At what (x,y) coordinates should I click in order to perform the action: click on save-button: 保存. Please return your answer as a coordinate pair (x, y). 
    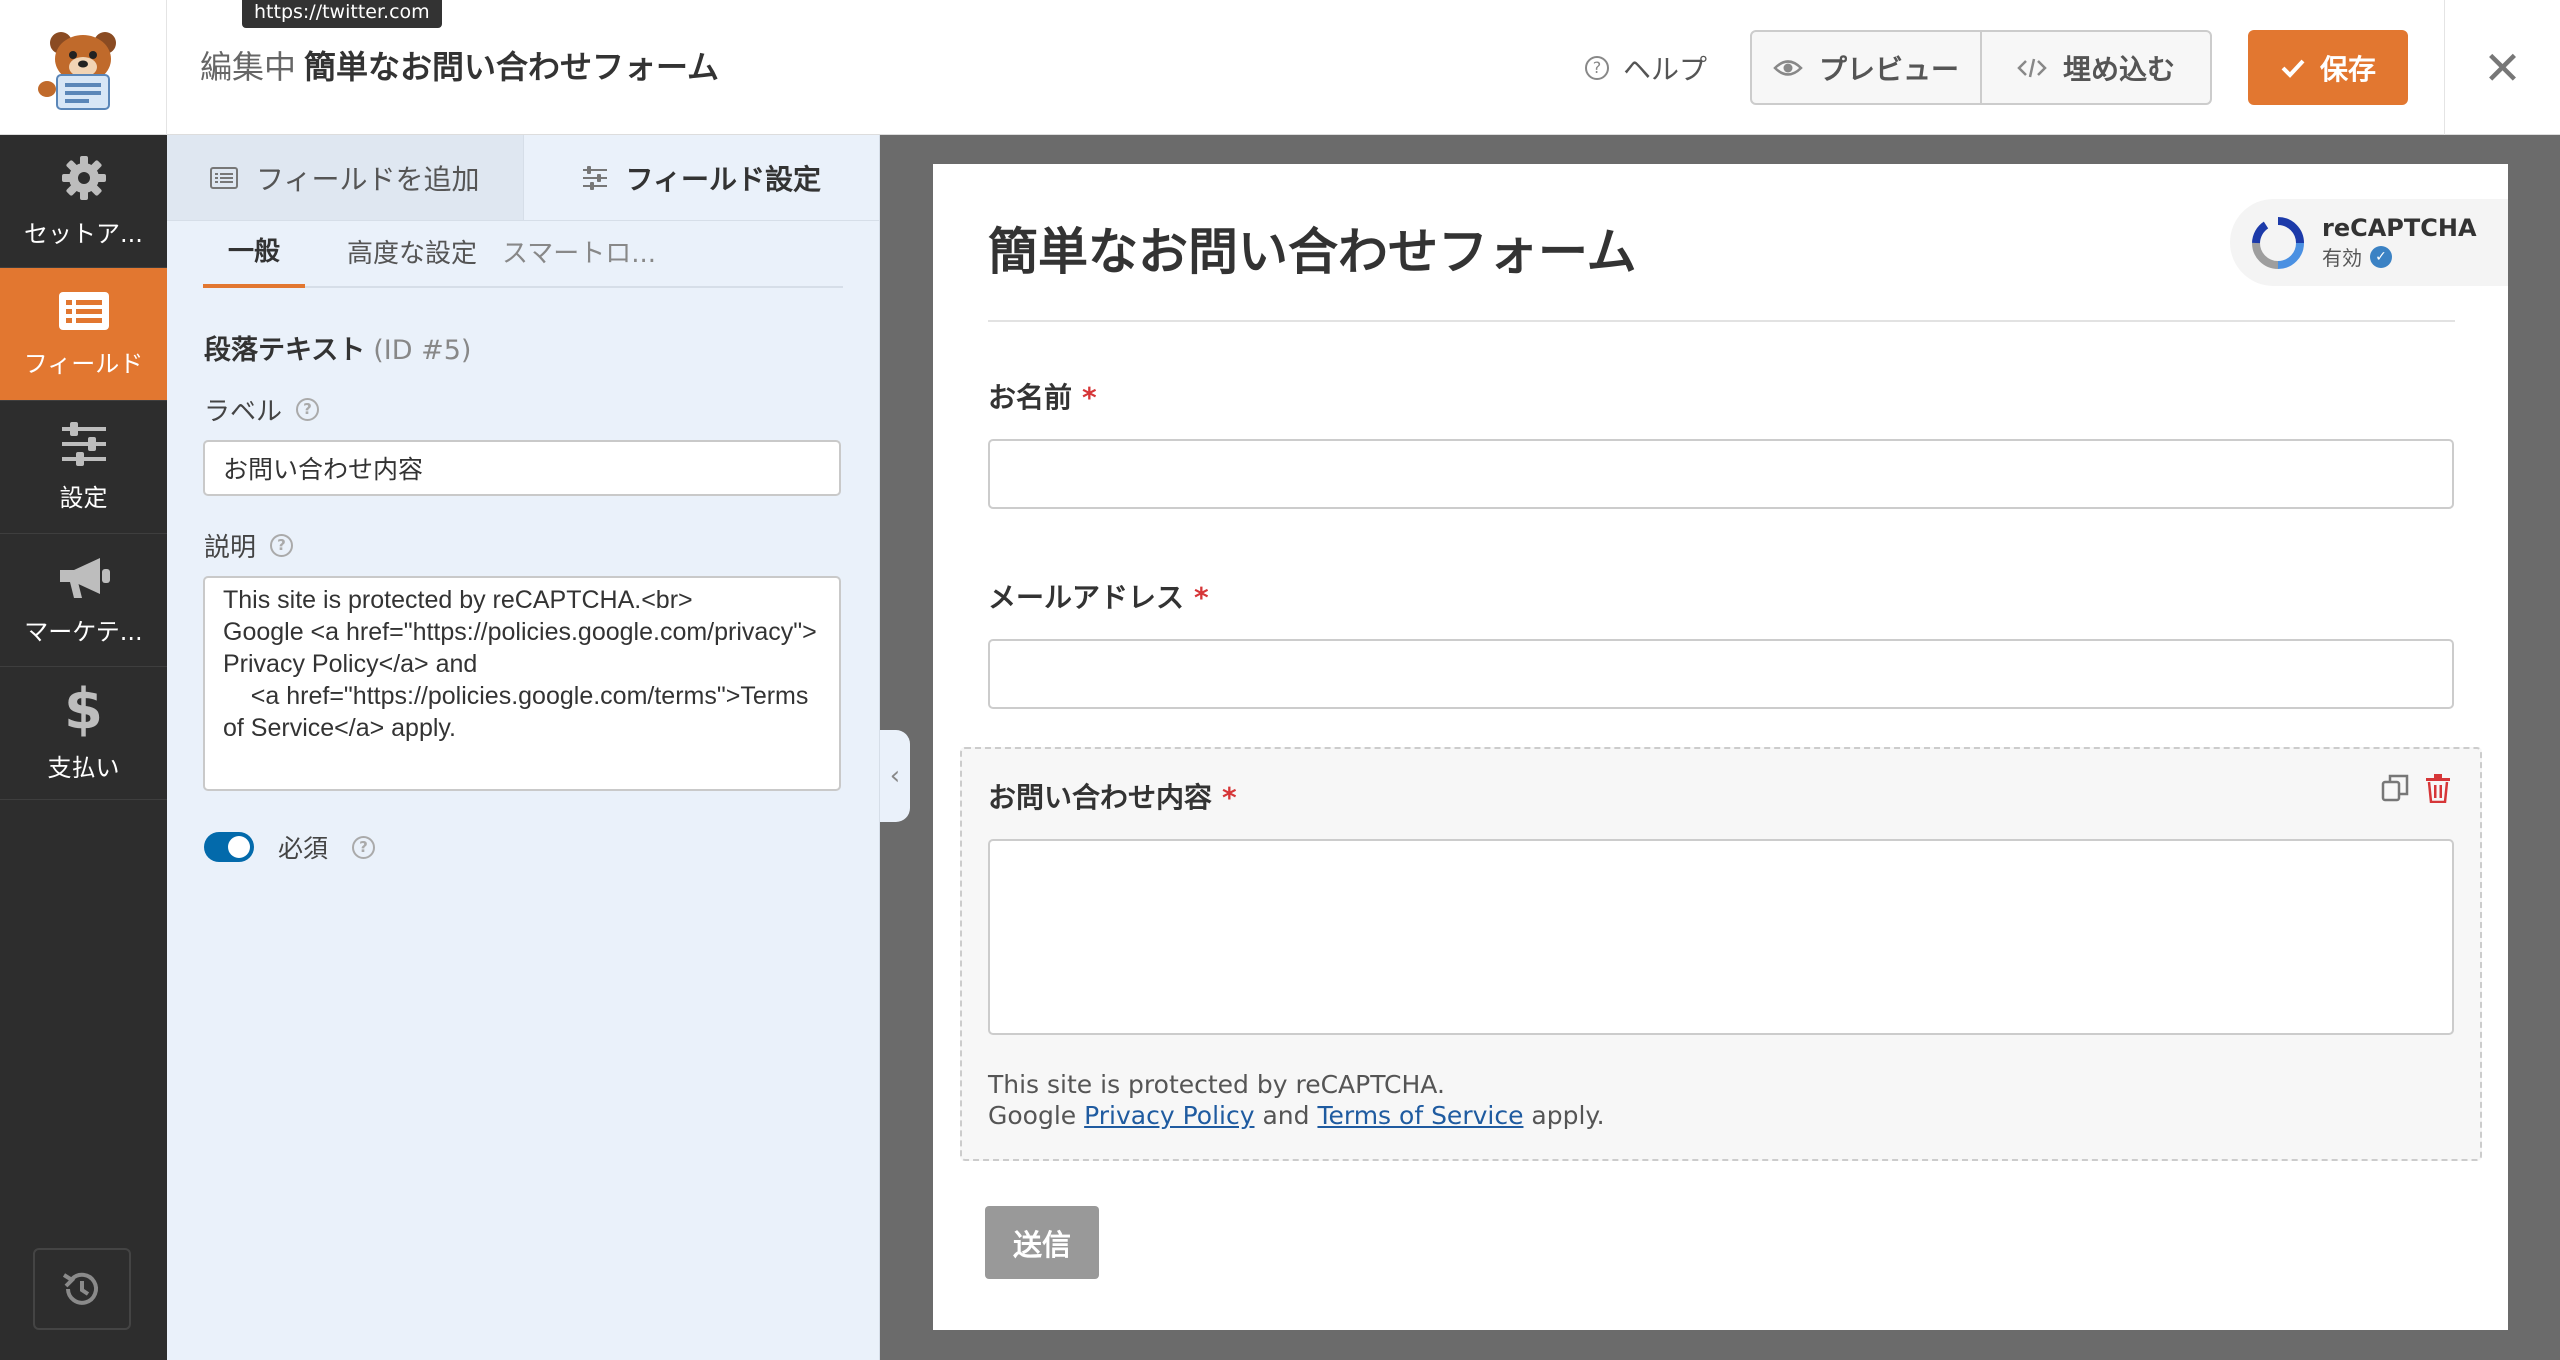
    Looking at the image, I should click on (2328, 67).